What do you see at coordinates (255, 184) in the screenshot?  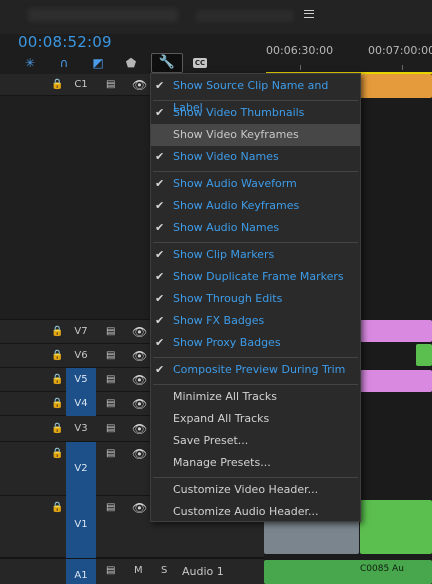 I see `menu-item-show-audio-waveform: ✔ Show Audio Waveform` at bounding box center [255, 184].